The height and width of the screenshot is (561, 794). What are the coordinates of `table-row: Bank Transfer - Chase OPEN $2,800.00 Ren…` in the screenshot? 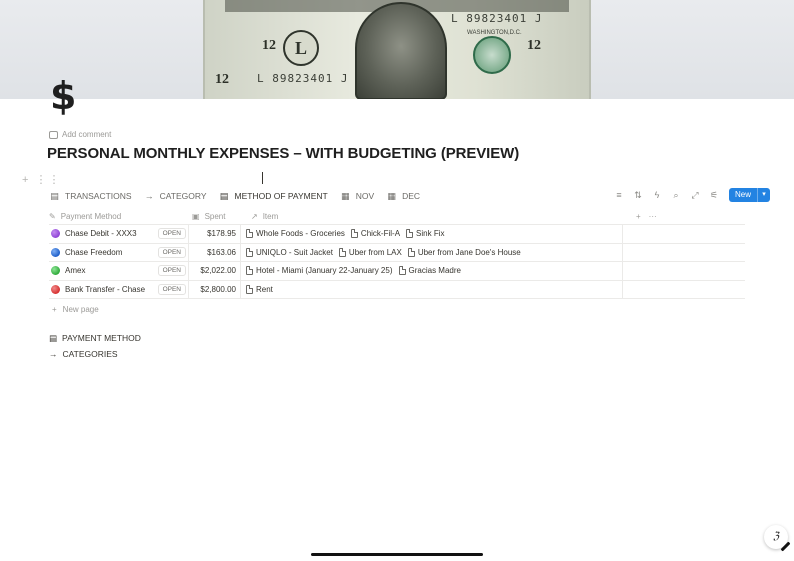 It's located at (397, 289).